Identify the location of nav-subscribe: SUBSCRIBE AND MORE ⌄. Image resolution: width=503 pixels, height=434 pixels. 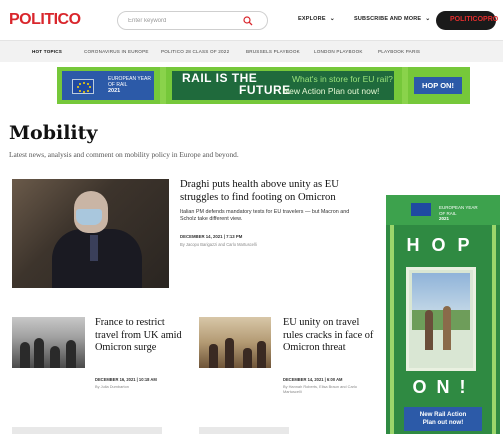
(392, 18).